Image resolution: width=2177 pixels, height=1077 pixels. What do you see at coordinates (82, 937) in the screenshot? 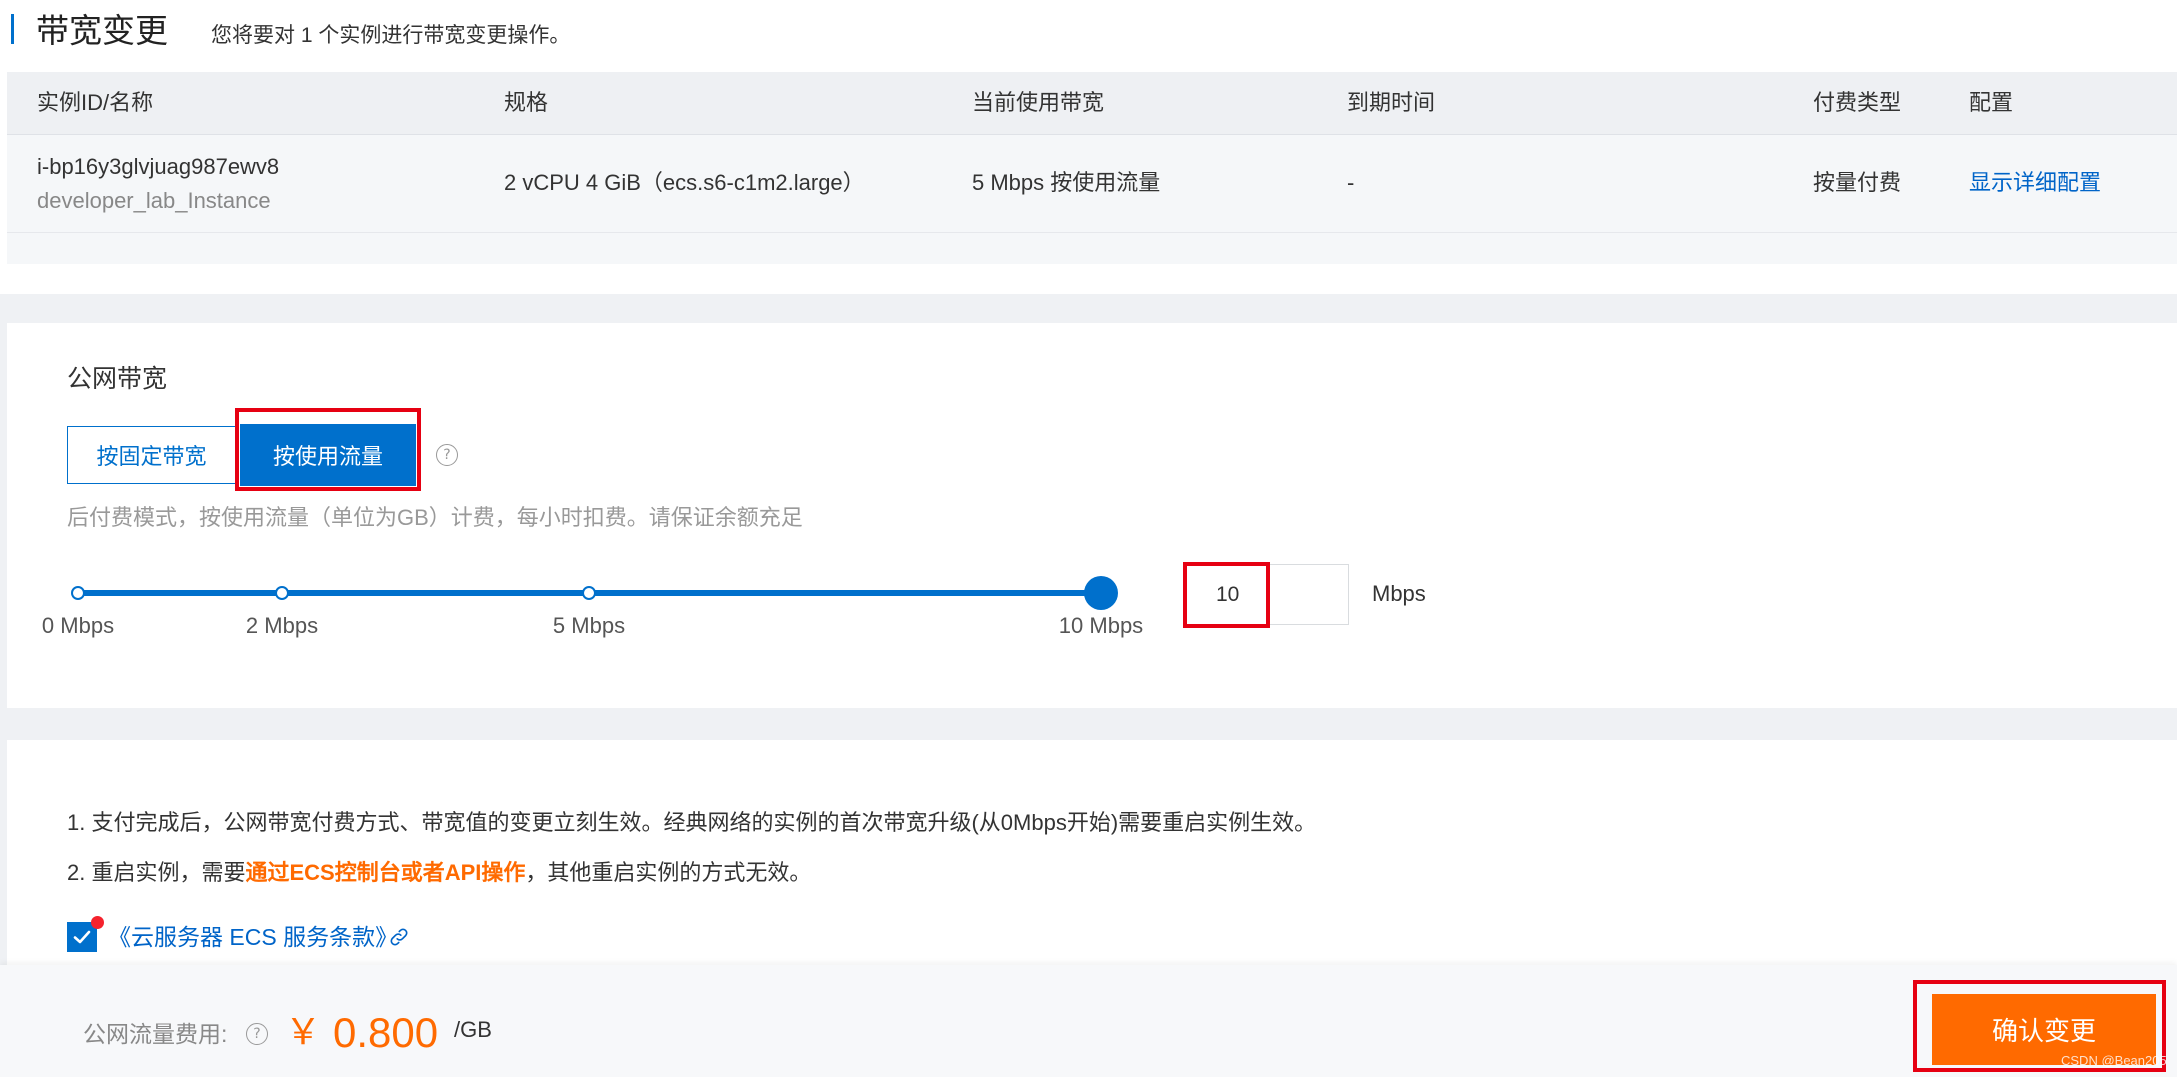
I see `checkmark-icon` at bounding box center [82, 937].